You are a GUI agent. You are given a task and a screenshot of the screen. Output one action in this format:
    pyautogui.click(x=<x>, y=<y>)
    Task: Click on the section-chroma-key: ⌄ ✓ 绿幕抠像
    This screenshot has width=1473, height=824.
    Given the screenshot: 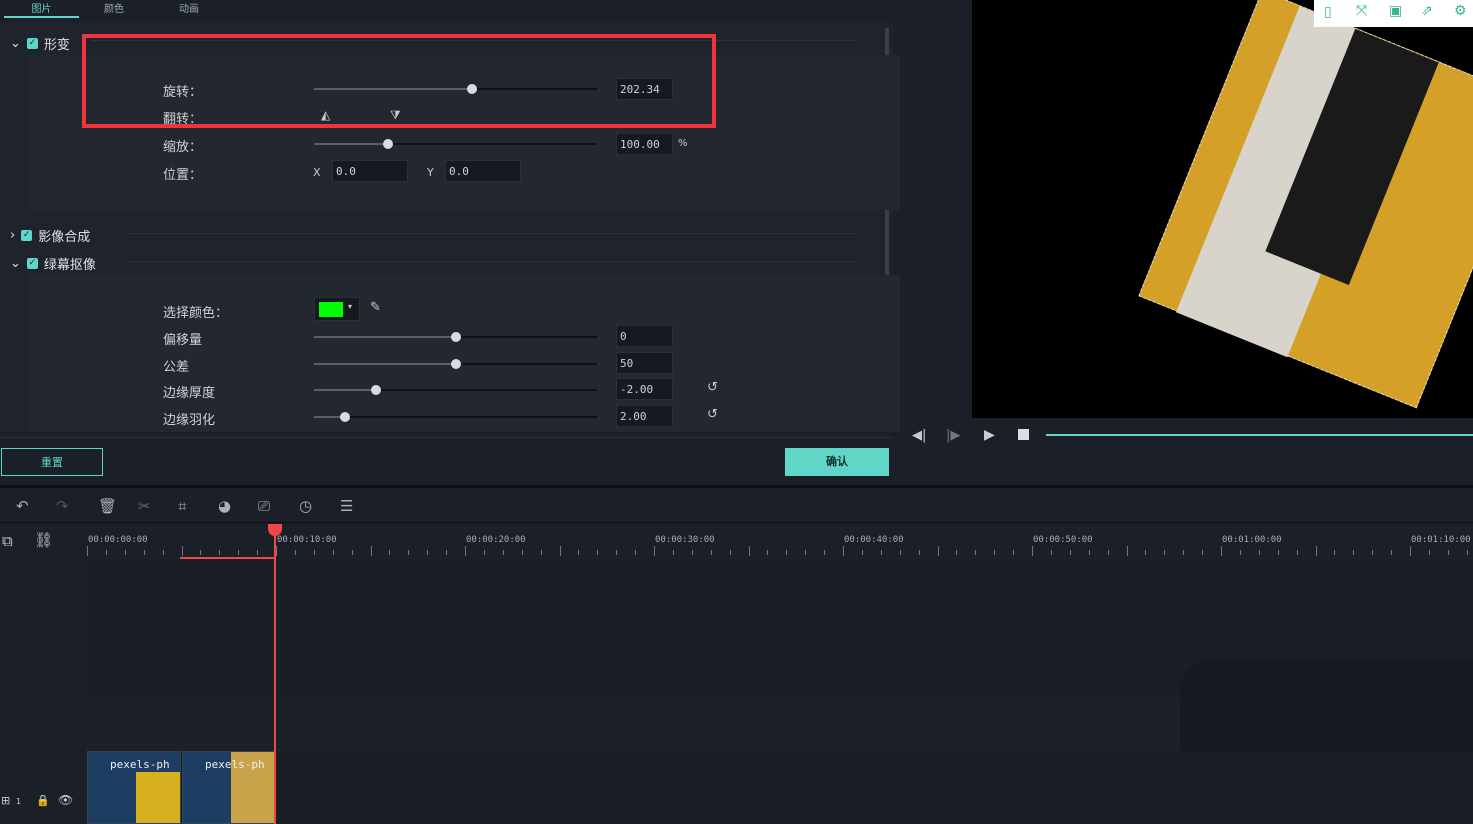 What is the action you would take?
    pyautogui.click(x=53, y=263)
    